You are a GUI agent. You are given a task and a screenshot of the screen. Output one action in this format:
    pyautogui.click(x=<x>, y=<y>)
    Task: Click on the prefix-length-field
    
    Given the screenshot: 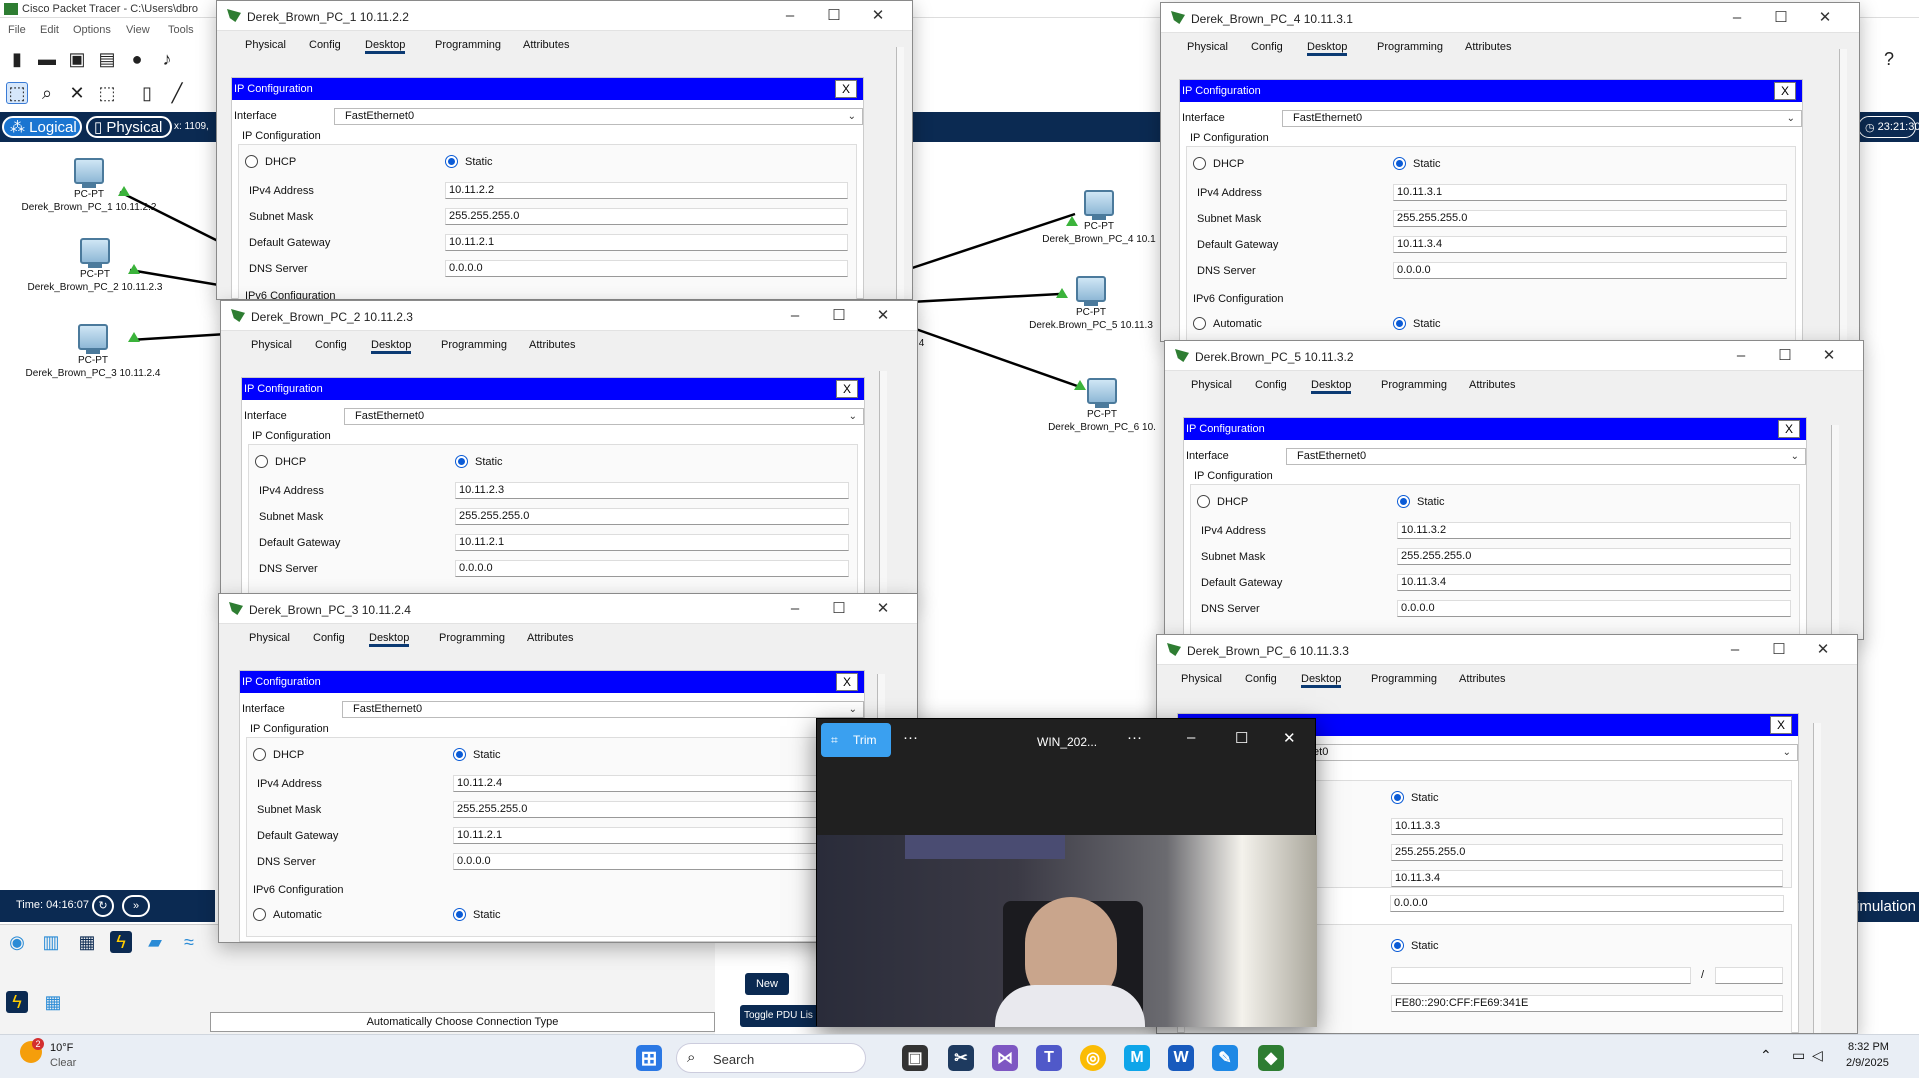 What is the action you would take?
    pyautogui.click(x=1749, y=975)
    